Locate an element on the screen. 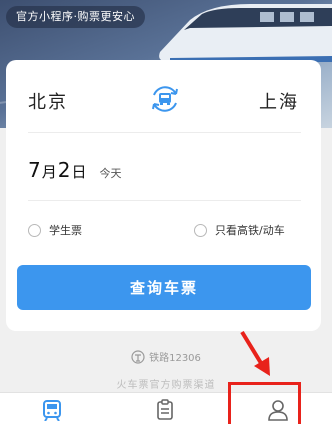 Image resolution: width=332 pixels, height=424 pixels. annotation-arrow-icon is located at coordinates (255, 353).